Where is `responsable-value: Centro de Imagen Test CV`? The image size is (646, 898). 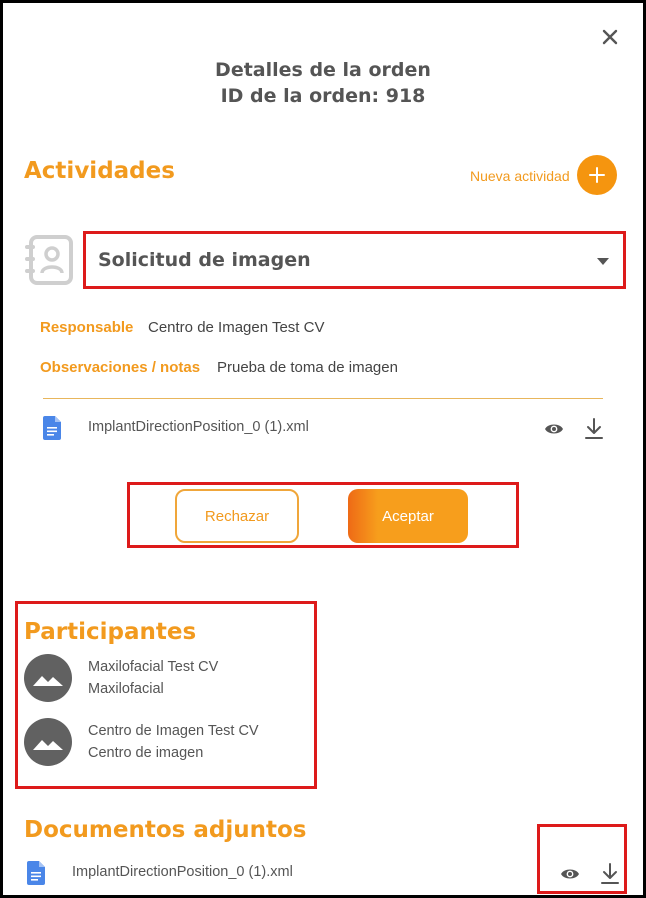
responsable-value: Centro de Imagen Test CV is located at coordinates (236, 327).